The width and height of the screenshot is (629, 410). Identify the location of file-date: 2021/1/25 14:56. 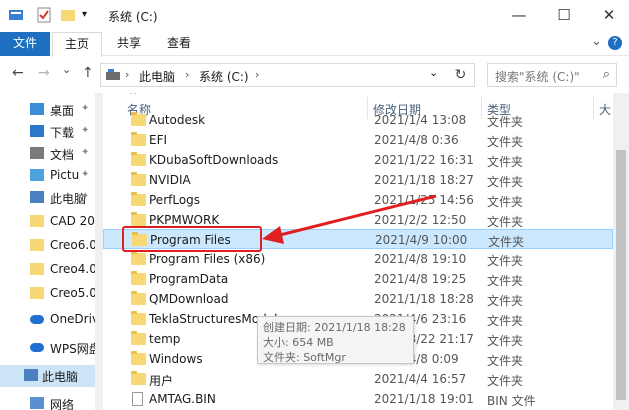
(424, 199).